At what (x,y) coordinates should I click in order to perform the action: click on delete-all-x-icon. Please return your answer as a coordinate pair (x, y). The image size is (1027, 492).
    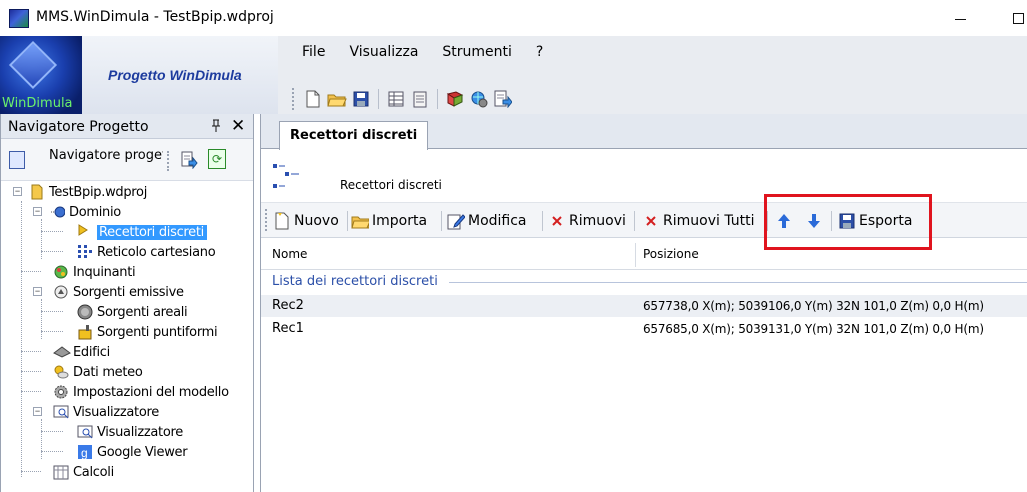
    Looking at the image, I should click on (651, 221).